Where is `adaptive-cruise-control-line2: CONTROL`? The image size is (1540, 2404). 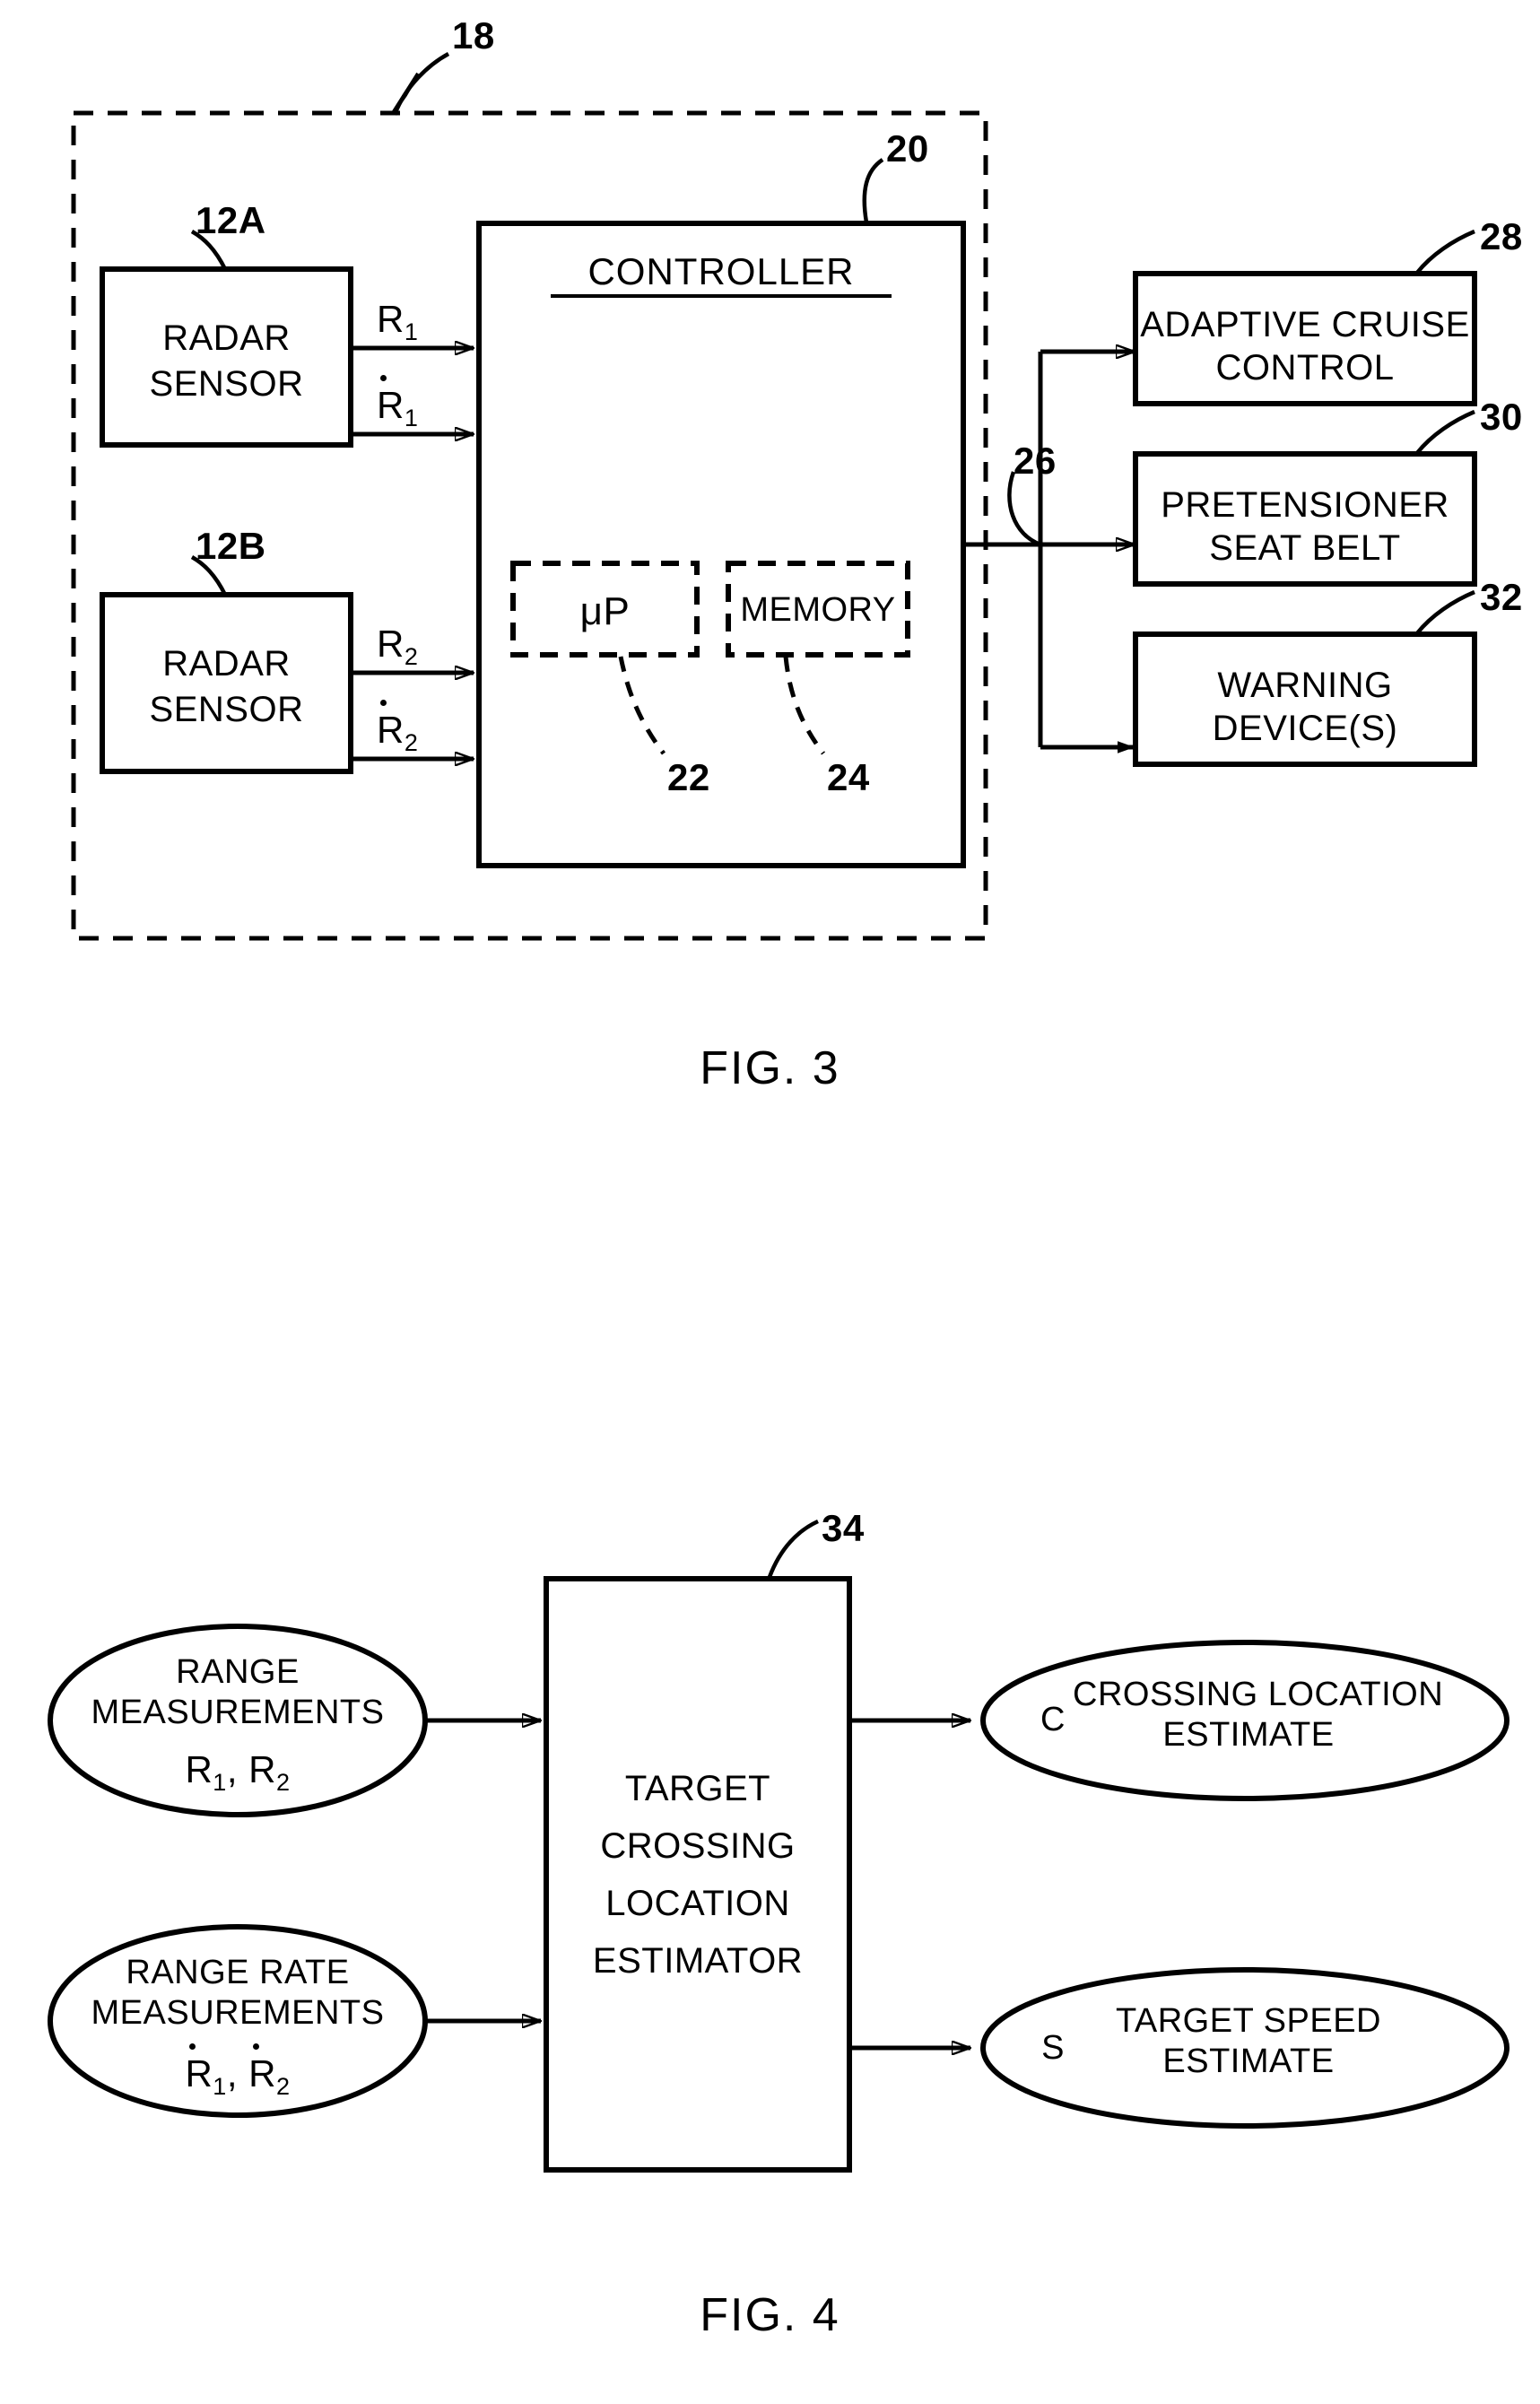 adaptive-cruise-control-line2: CONTROL is located at coordinates (1305, 368).